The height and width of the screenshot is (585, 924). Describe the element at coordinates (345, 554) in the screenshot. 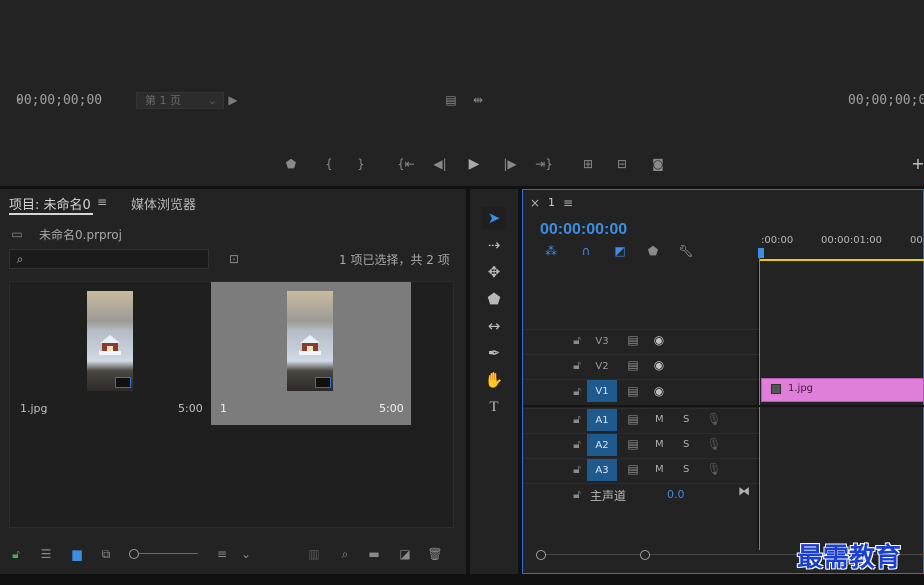

I see `find-icon: ⌕` at that location.